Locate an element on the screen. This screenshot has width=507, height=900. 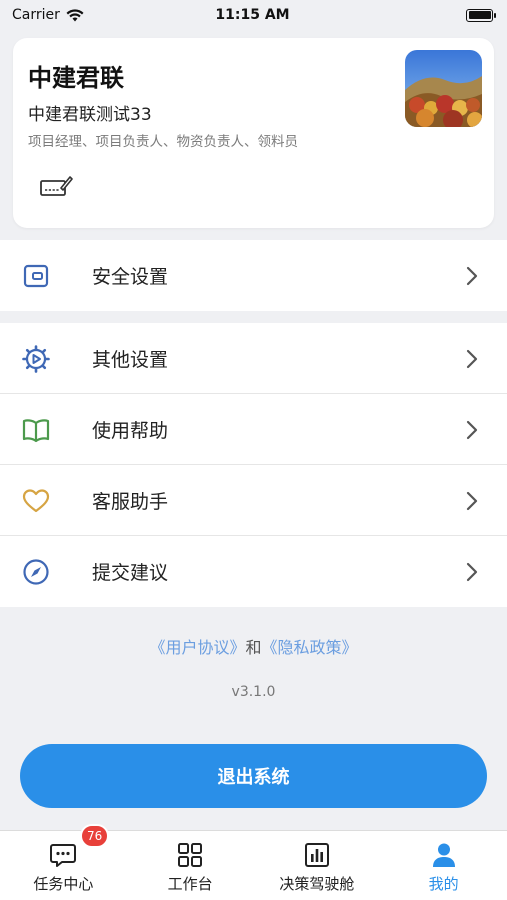
wallet-icon is located at coordinates (36, 276).